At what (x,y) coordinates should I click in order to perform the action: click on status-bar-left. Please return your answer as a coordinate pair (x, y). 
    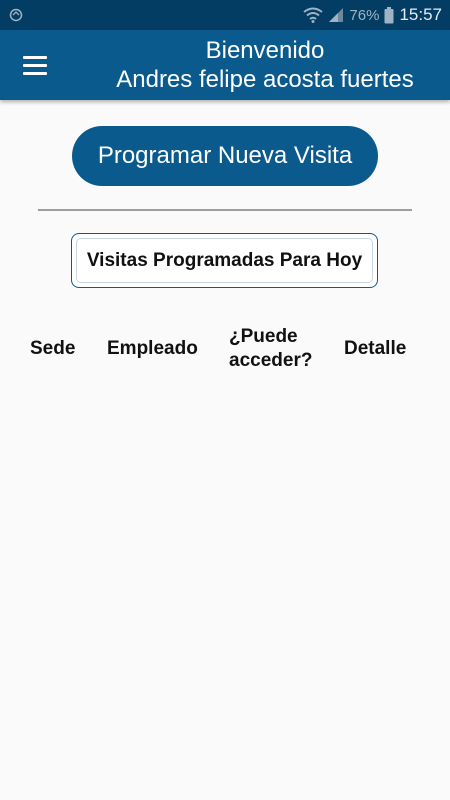
    Looking at the image, I should click on (16, 15).